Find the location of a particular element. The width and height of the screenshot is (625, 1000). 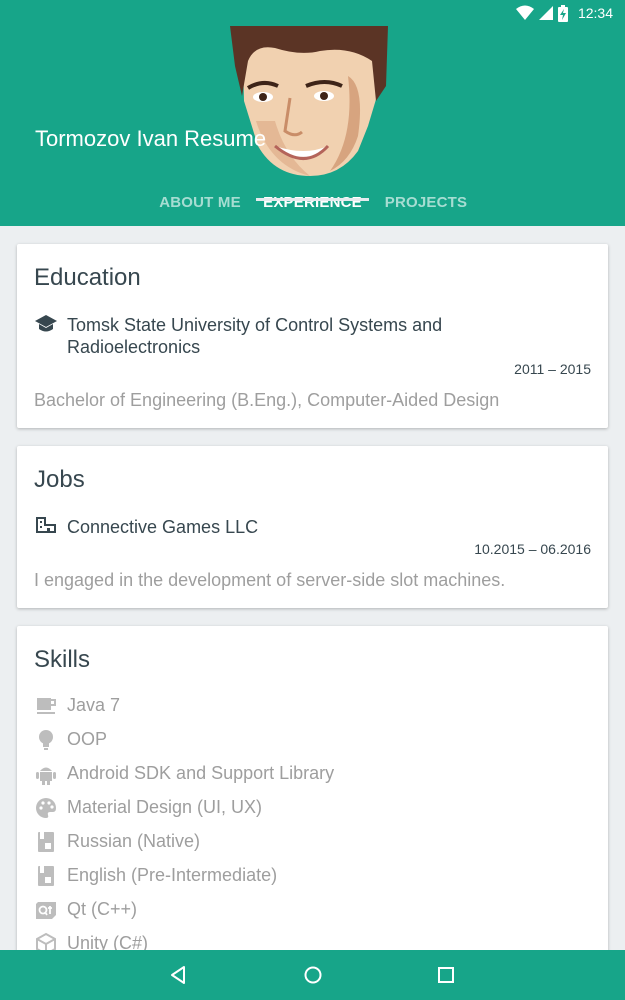

recents-icon is located at coordinates (446, 975).